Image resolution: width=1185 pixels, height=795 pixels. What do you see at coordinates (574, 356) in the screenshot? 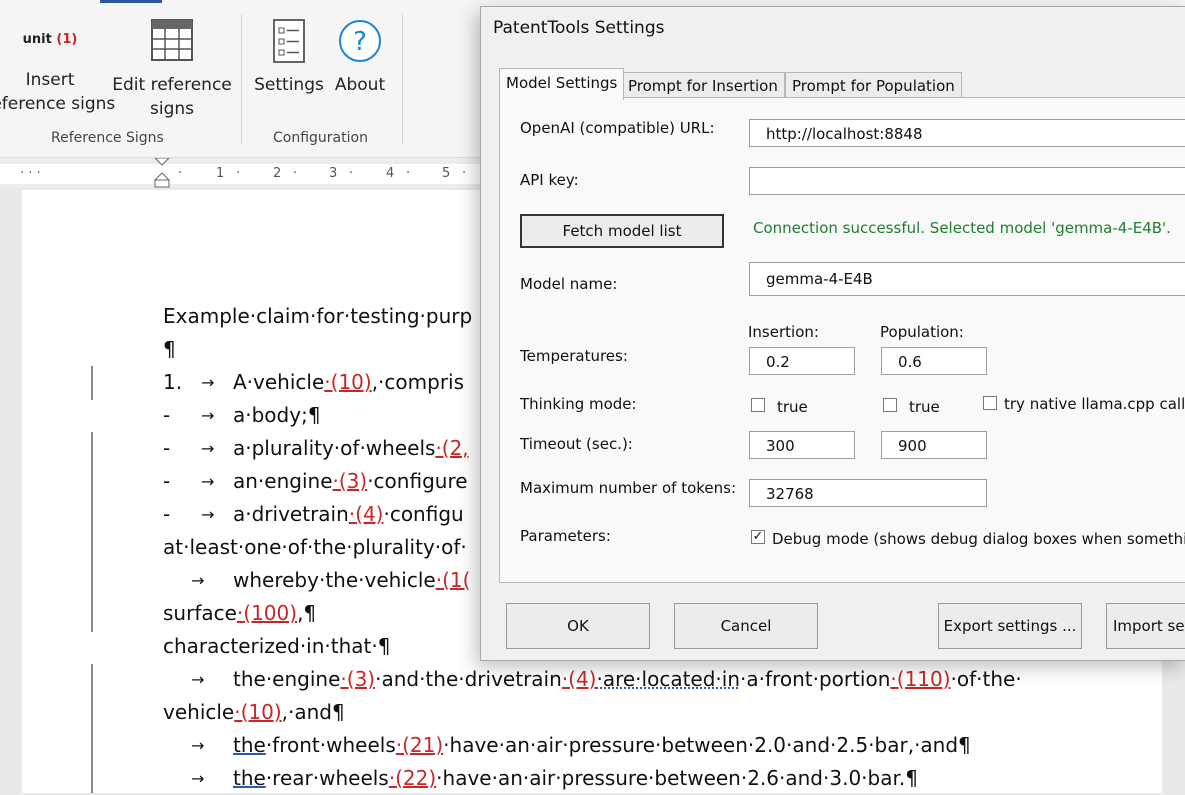
I see `temperatures-label: Temperatures:` at bounding box center [574, 356].